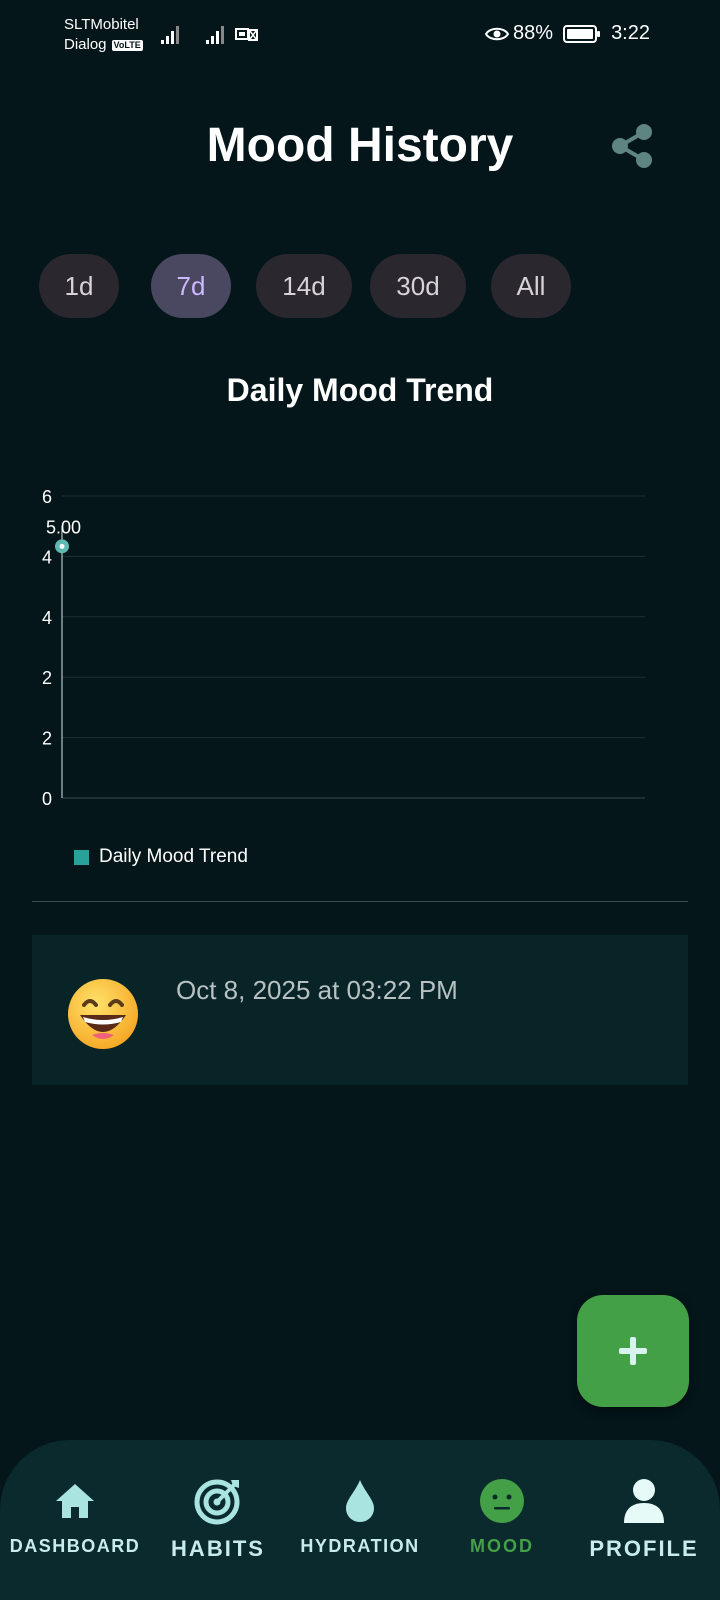  I want to click on nav-hydration: HYDRATION, so click(360, 1520).